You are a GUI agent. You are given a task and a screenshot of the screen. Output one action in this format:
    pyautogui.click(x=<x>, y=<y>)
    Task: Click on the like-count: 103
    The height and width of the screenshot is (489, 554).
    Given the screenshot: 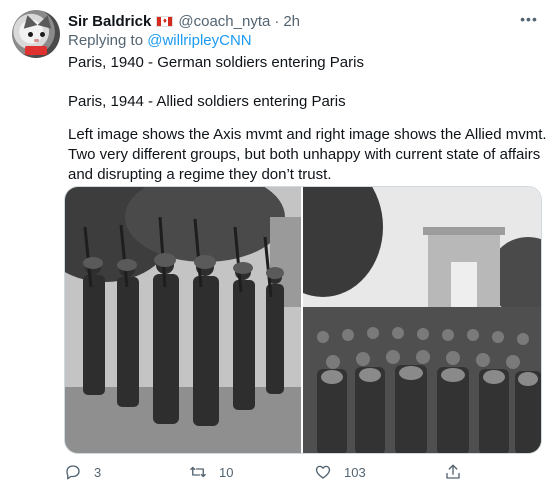 What is the action you would take?
    pyautogui.click(x=355, y=472)
    